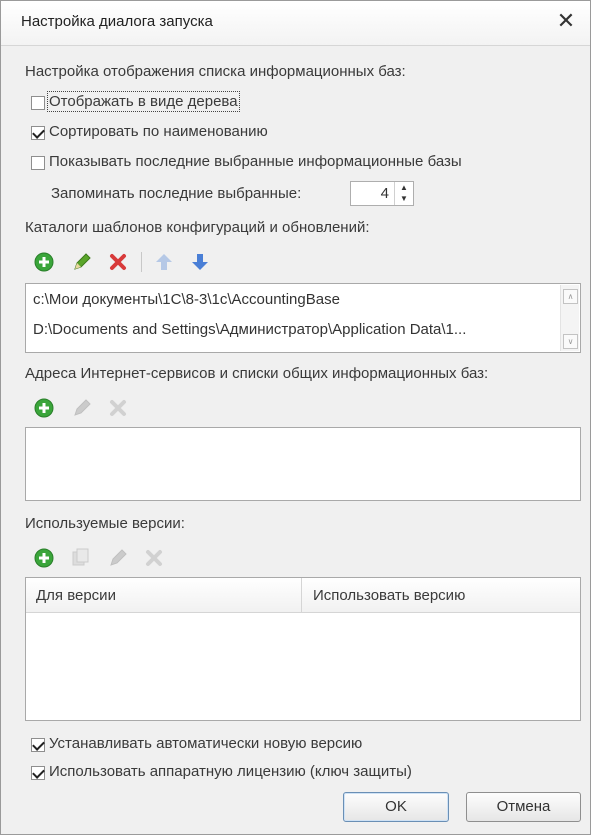 This screenshot has width=591, height=835. I want to click on show-tree-label: Отображать в виде дерева, so click(143, 101).